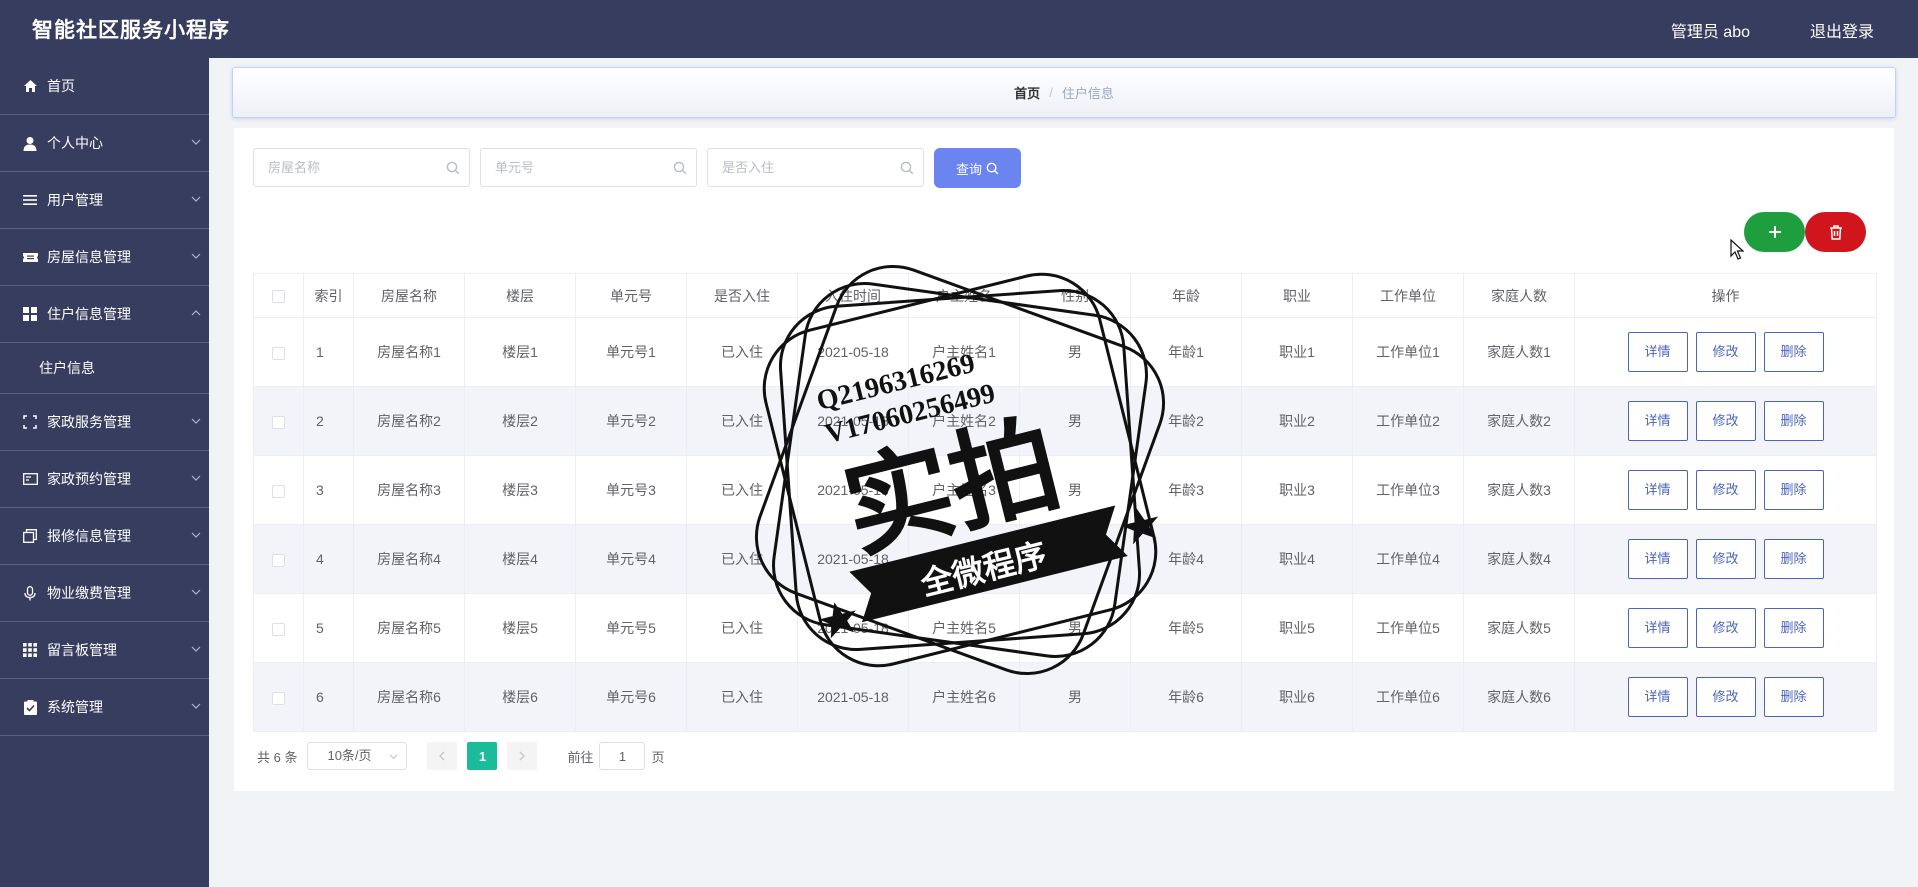 This screenshot has width=1918, height=887. Describe the element at coordinates (1297, 352) in the screenshot. I see `cell-job: 职业1` at that location.